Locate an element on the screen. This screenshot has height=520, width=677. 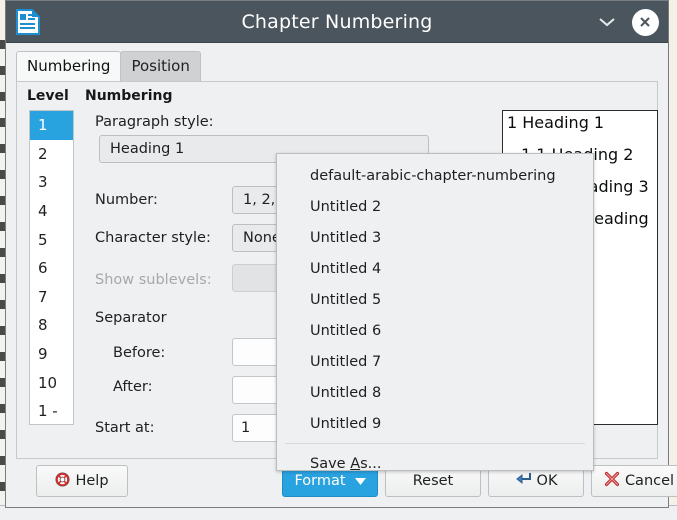
level-item-10: 10 is located at coordinates (51, 382).